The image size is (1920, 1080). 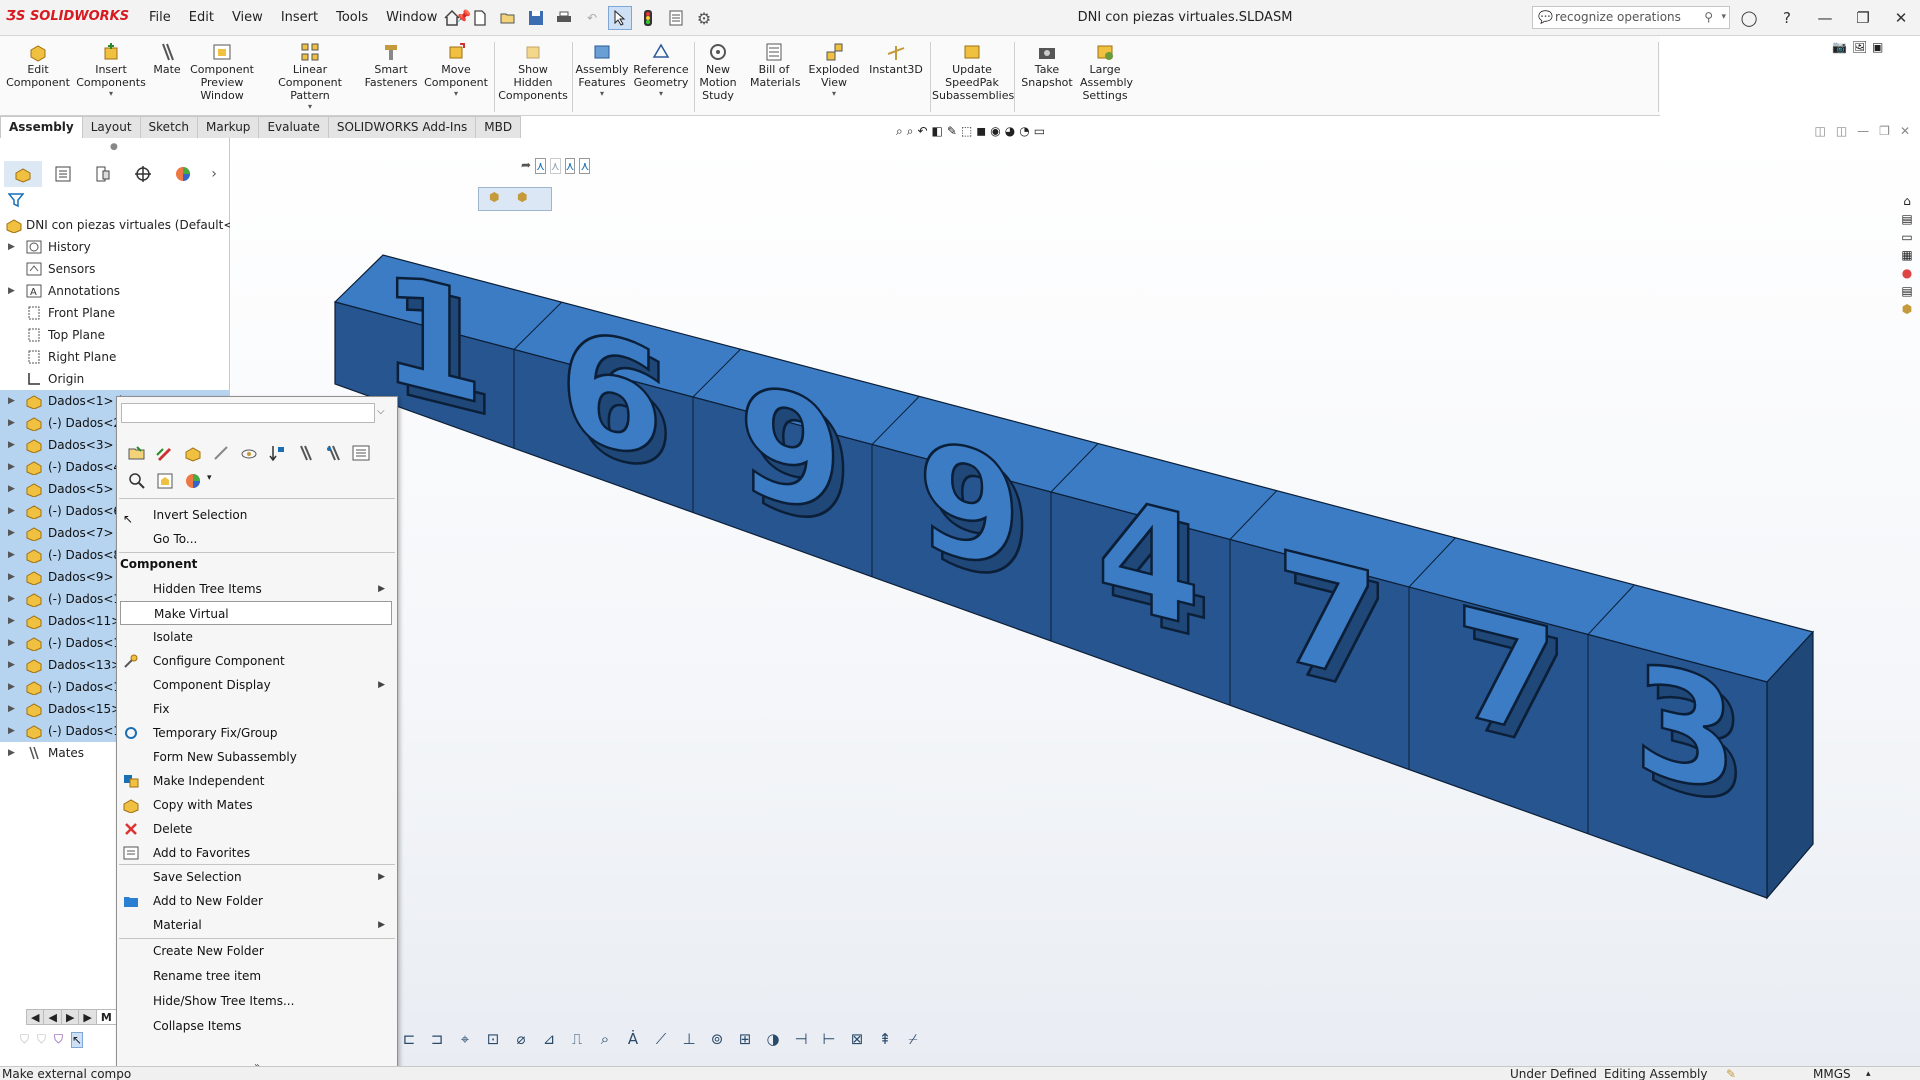 What do you see at coordinates (361, 453) in the screenshot?
I see `properties-icon` at bounding box center [361, 453].